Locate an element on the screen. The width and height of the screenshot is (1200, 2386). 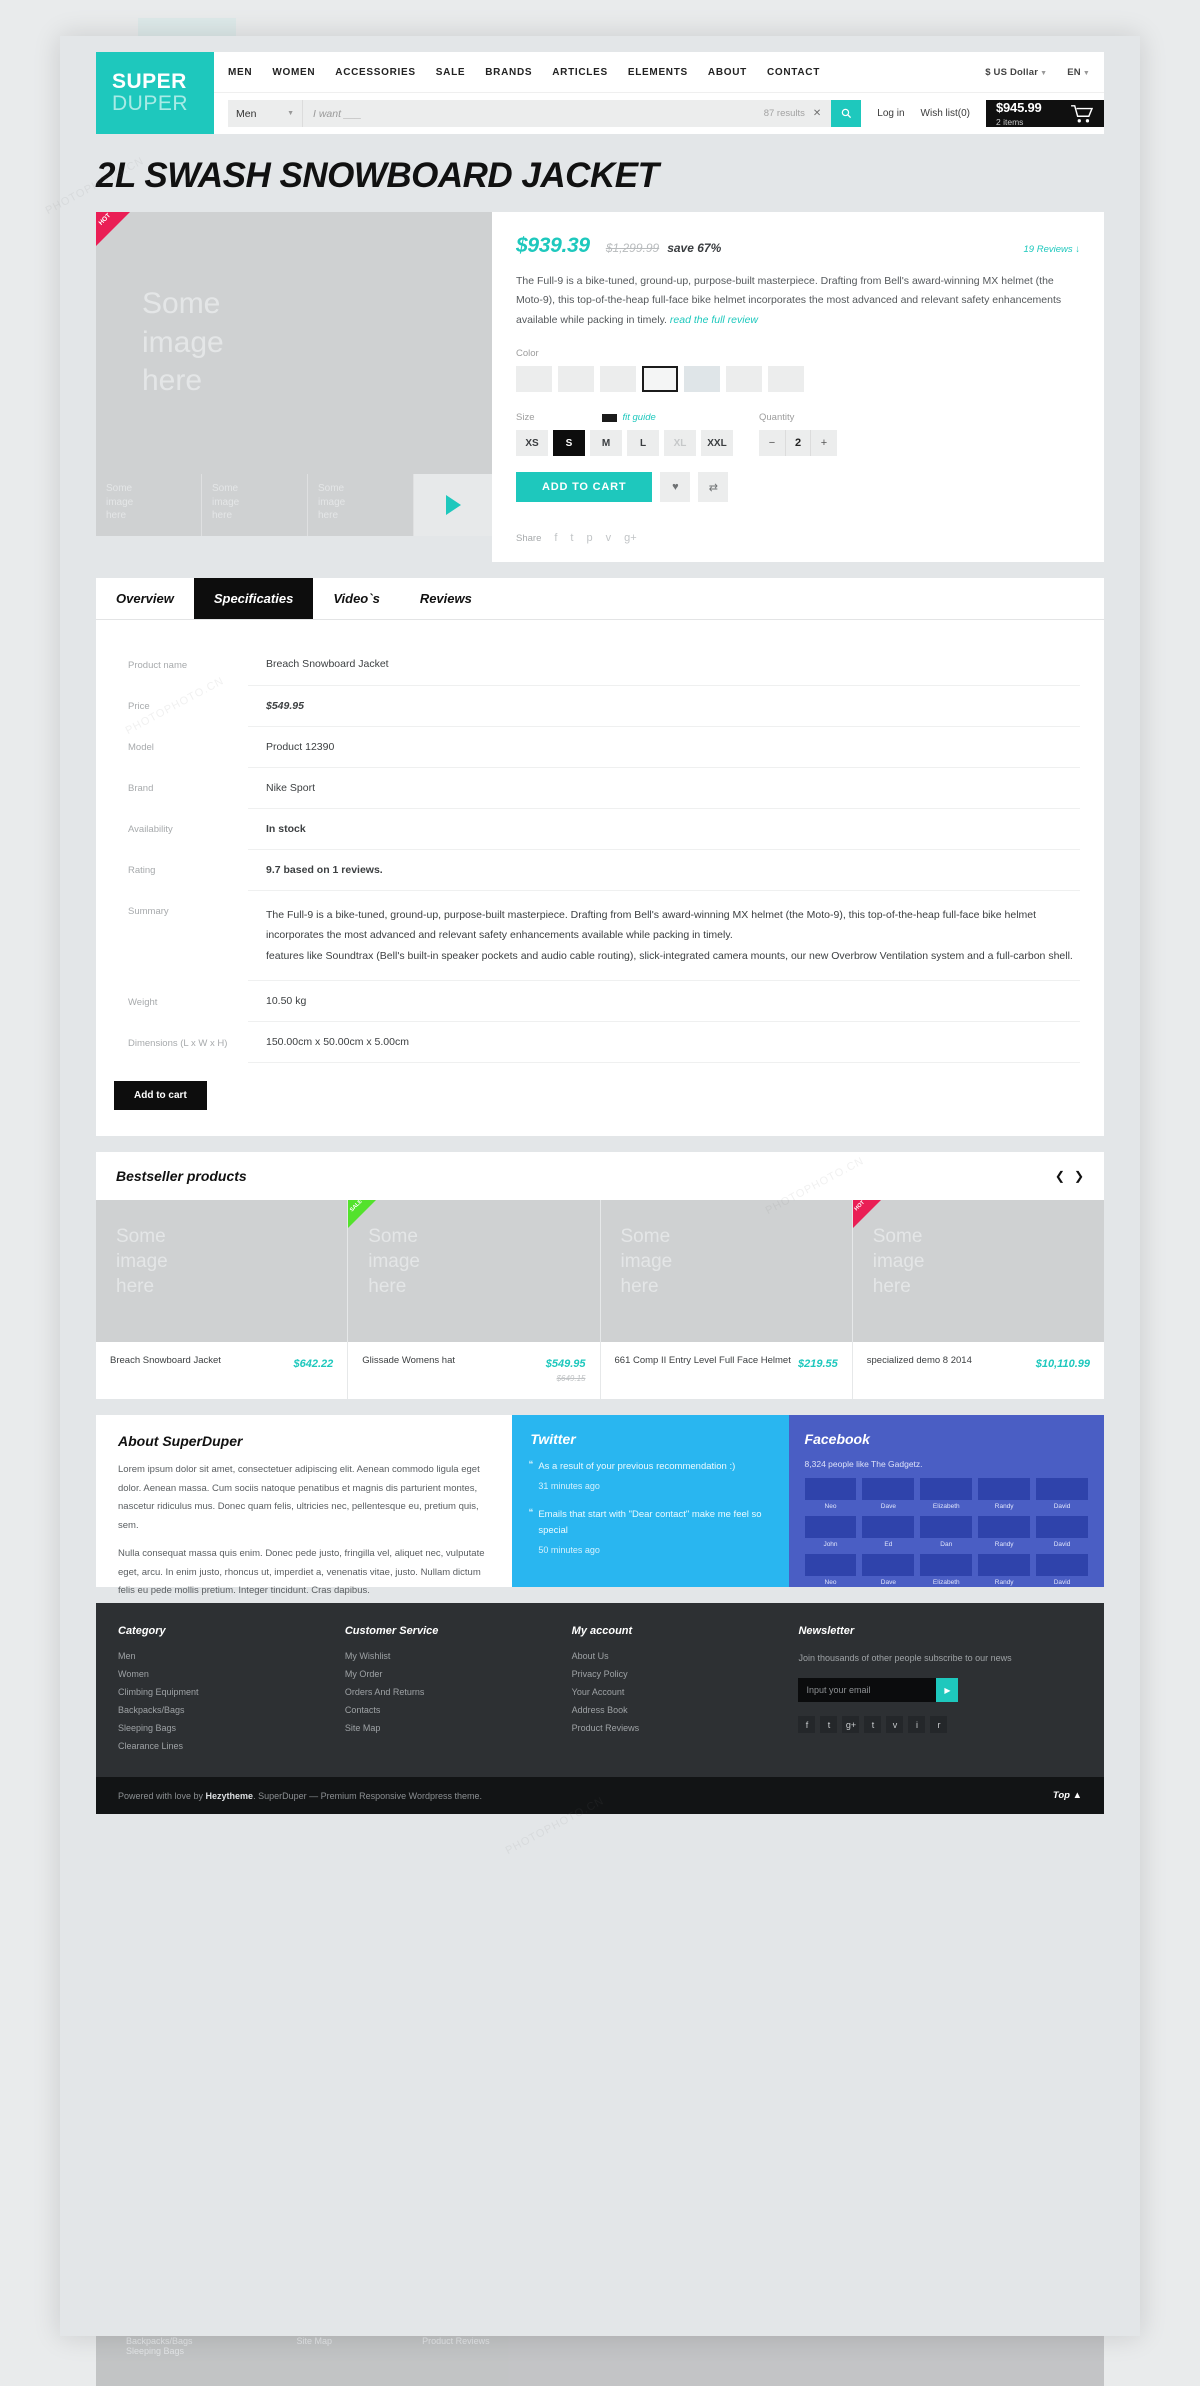
twitter-icon: t is located at coordinates (829, 1725).